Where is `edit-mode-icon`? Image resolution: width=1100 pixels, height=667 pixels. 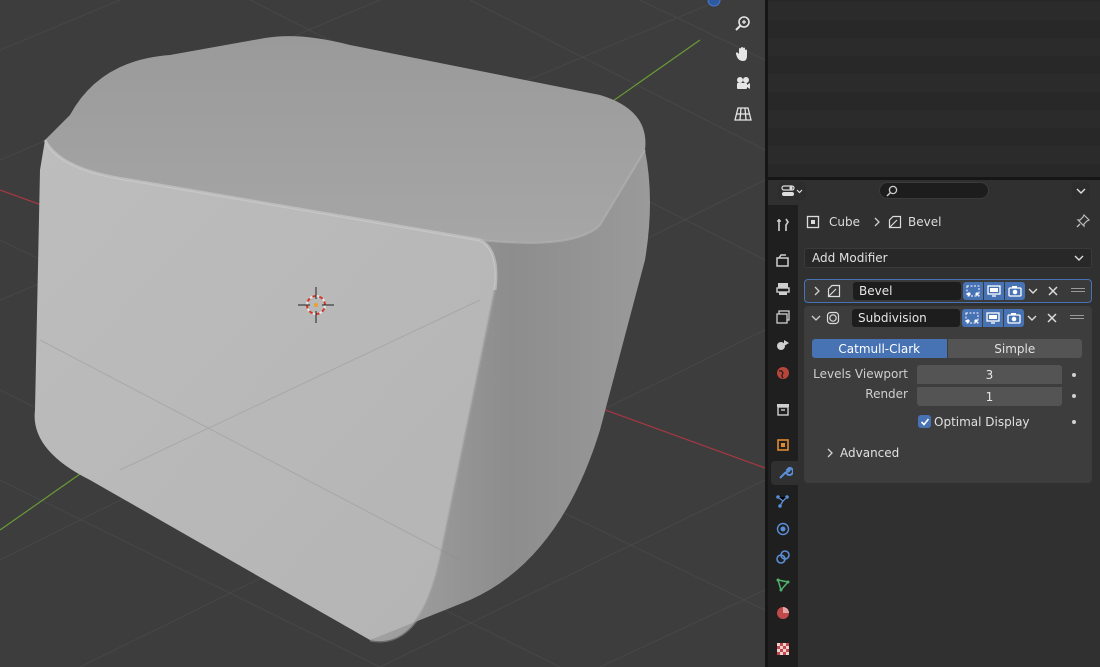
edit-mode-icon is located at coordinates (973, 291).